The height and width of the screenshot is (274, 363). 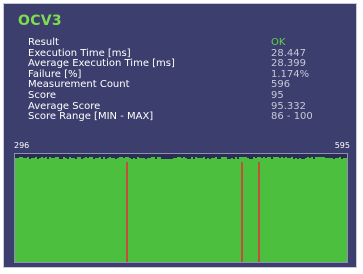 I want to click on metric-label: Measurement Count, so click(x=79, y=85).